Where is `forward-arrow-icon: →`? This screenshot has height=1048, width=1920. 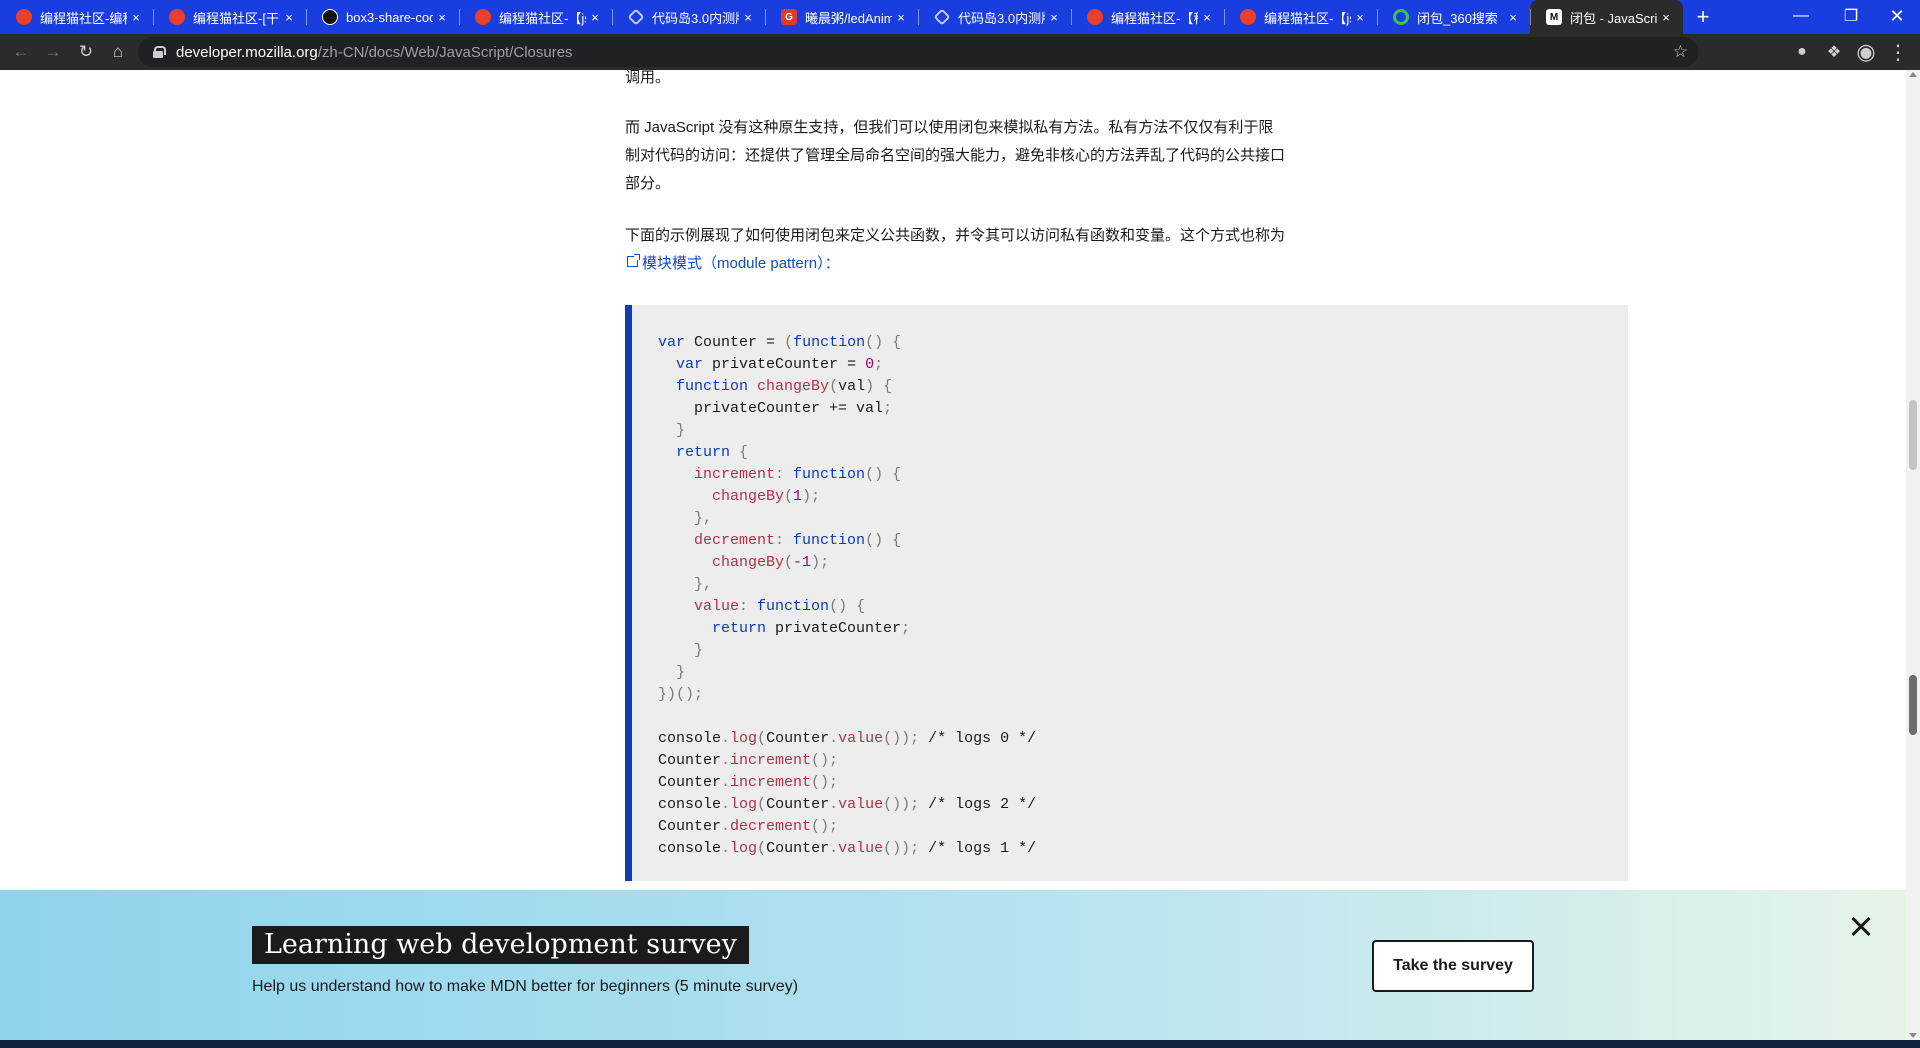
forward-arrow-icon: → is located at coordinates (53, 52).